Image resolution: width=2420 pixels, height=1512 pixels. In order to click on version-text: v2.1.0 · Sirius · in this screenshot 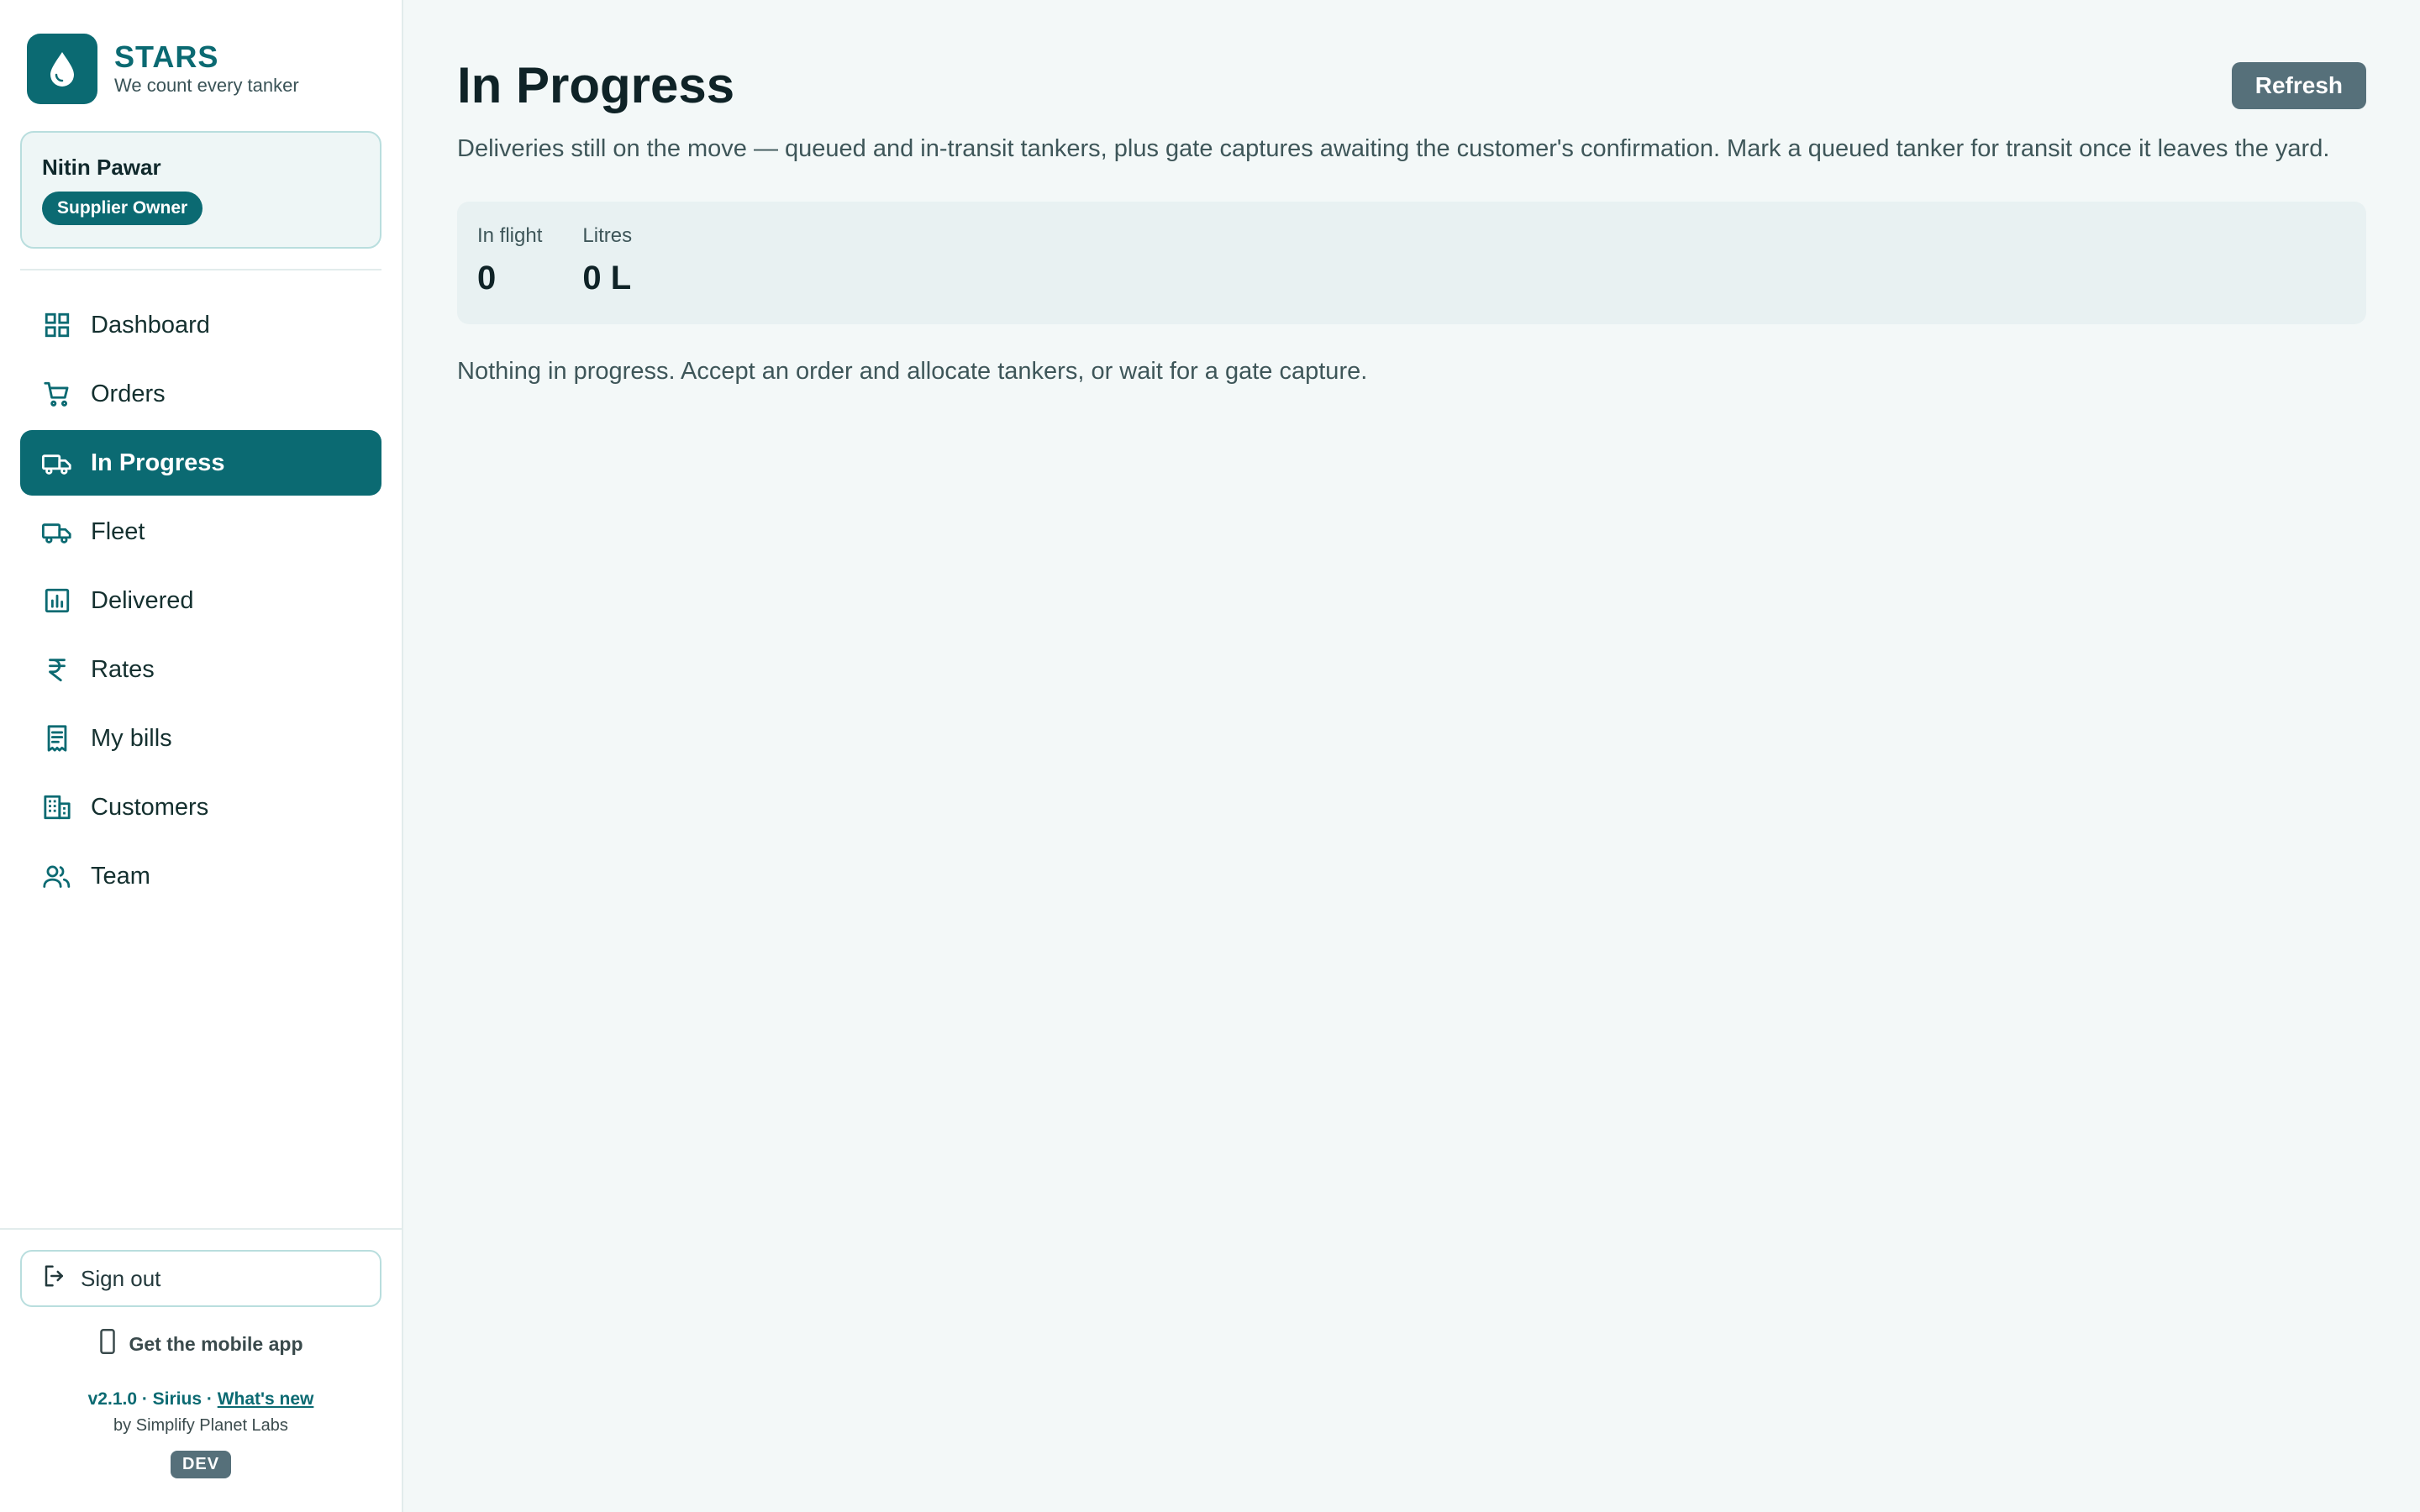, I will do `click(153, 1399)`.